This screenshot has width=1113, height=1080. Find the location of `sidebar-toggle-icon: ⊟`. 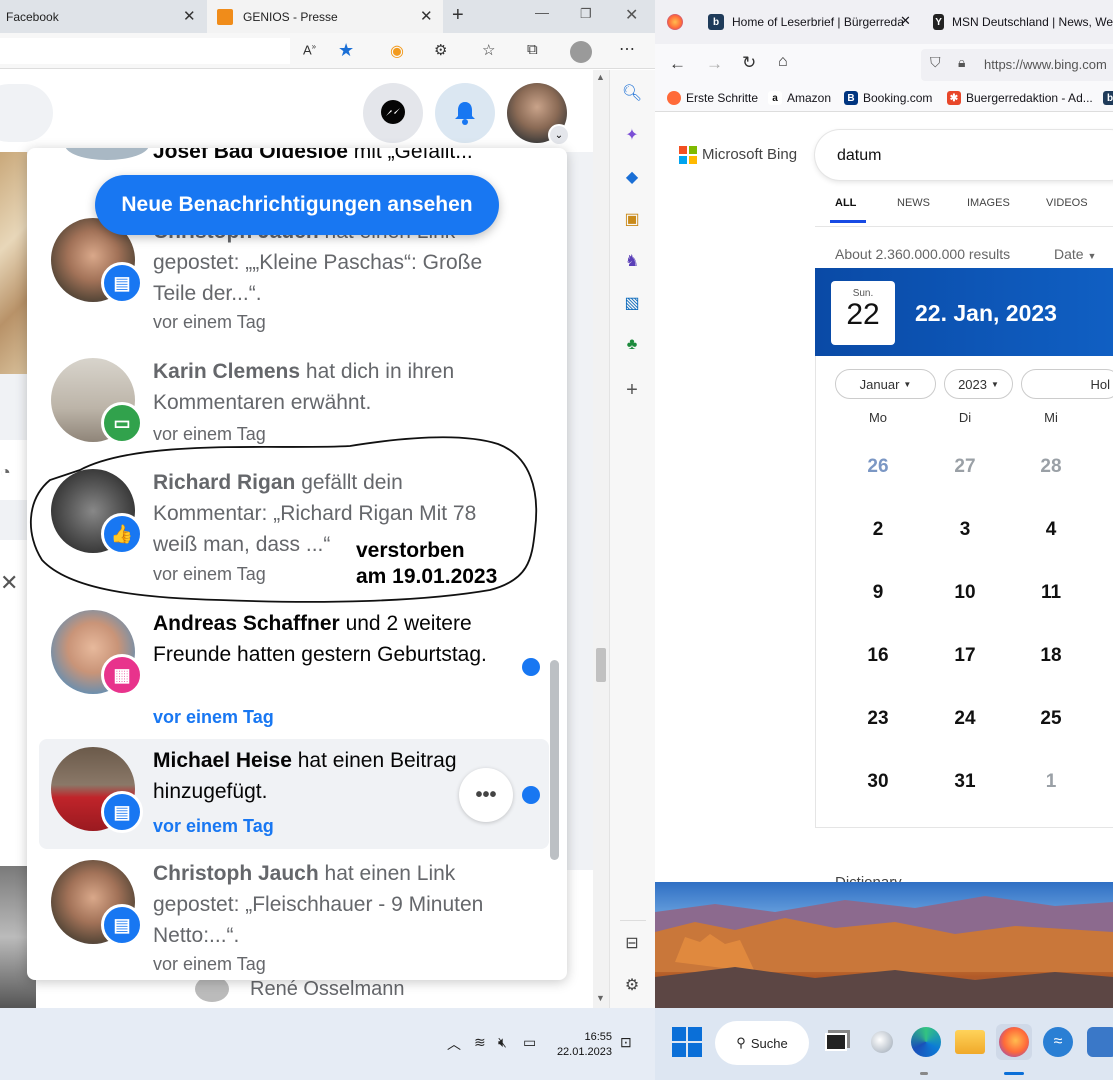

sidebar-toggle-icon: ⊟ is located at coordinates (632, 943).